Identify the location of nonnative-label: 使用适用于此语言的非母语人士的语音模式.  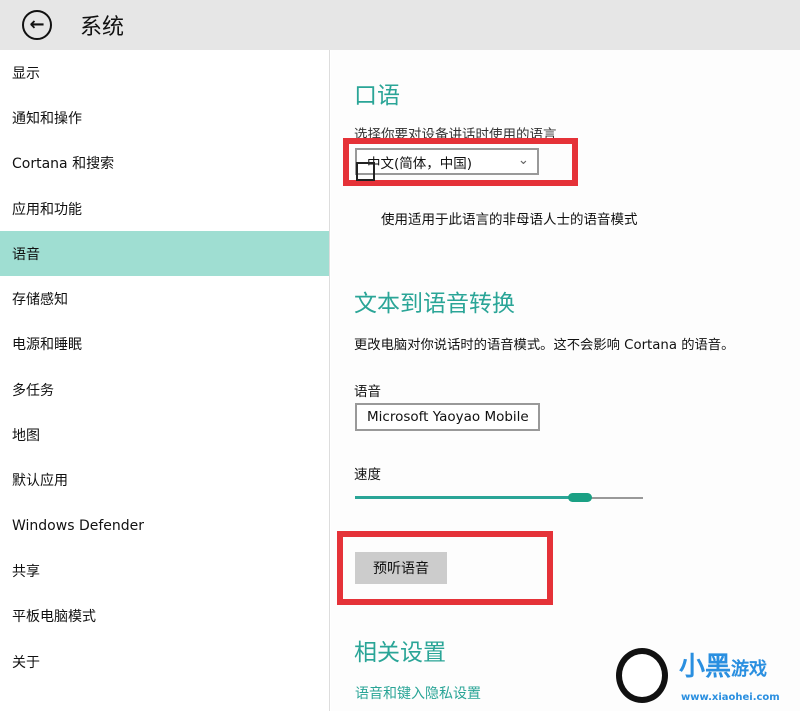
(509, 220).